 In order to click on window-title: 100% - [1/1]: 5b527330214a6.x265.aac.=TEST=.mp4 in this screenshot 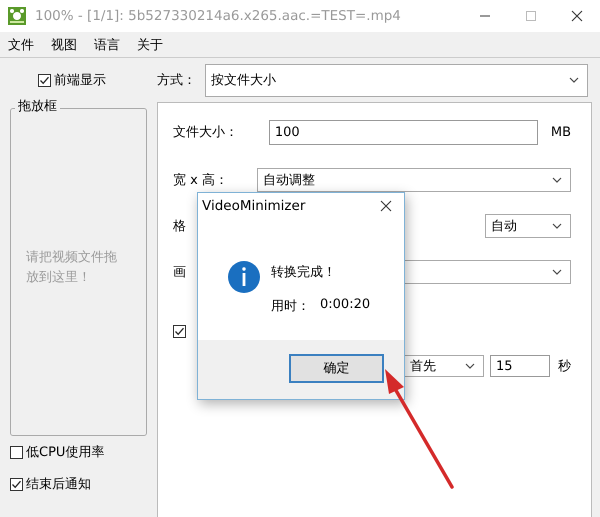, I will do `click(218, 16)`.